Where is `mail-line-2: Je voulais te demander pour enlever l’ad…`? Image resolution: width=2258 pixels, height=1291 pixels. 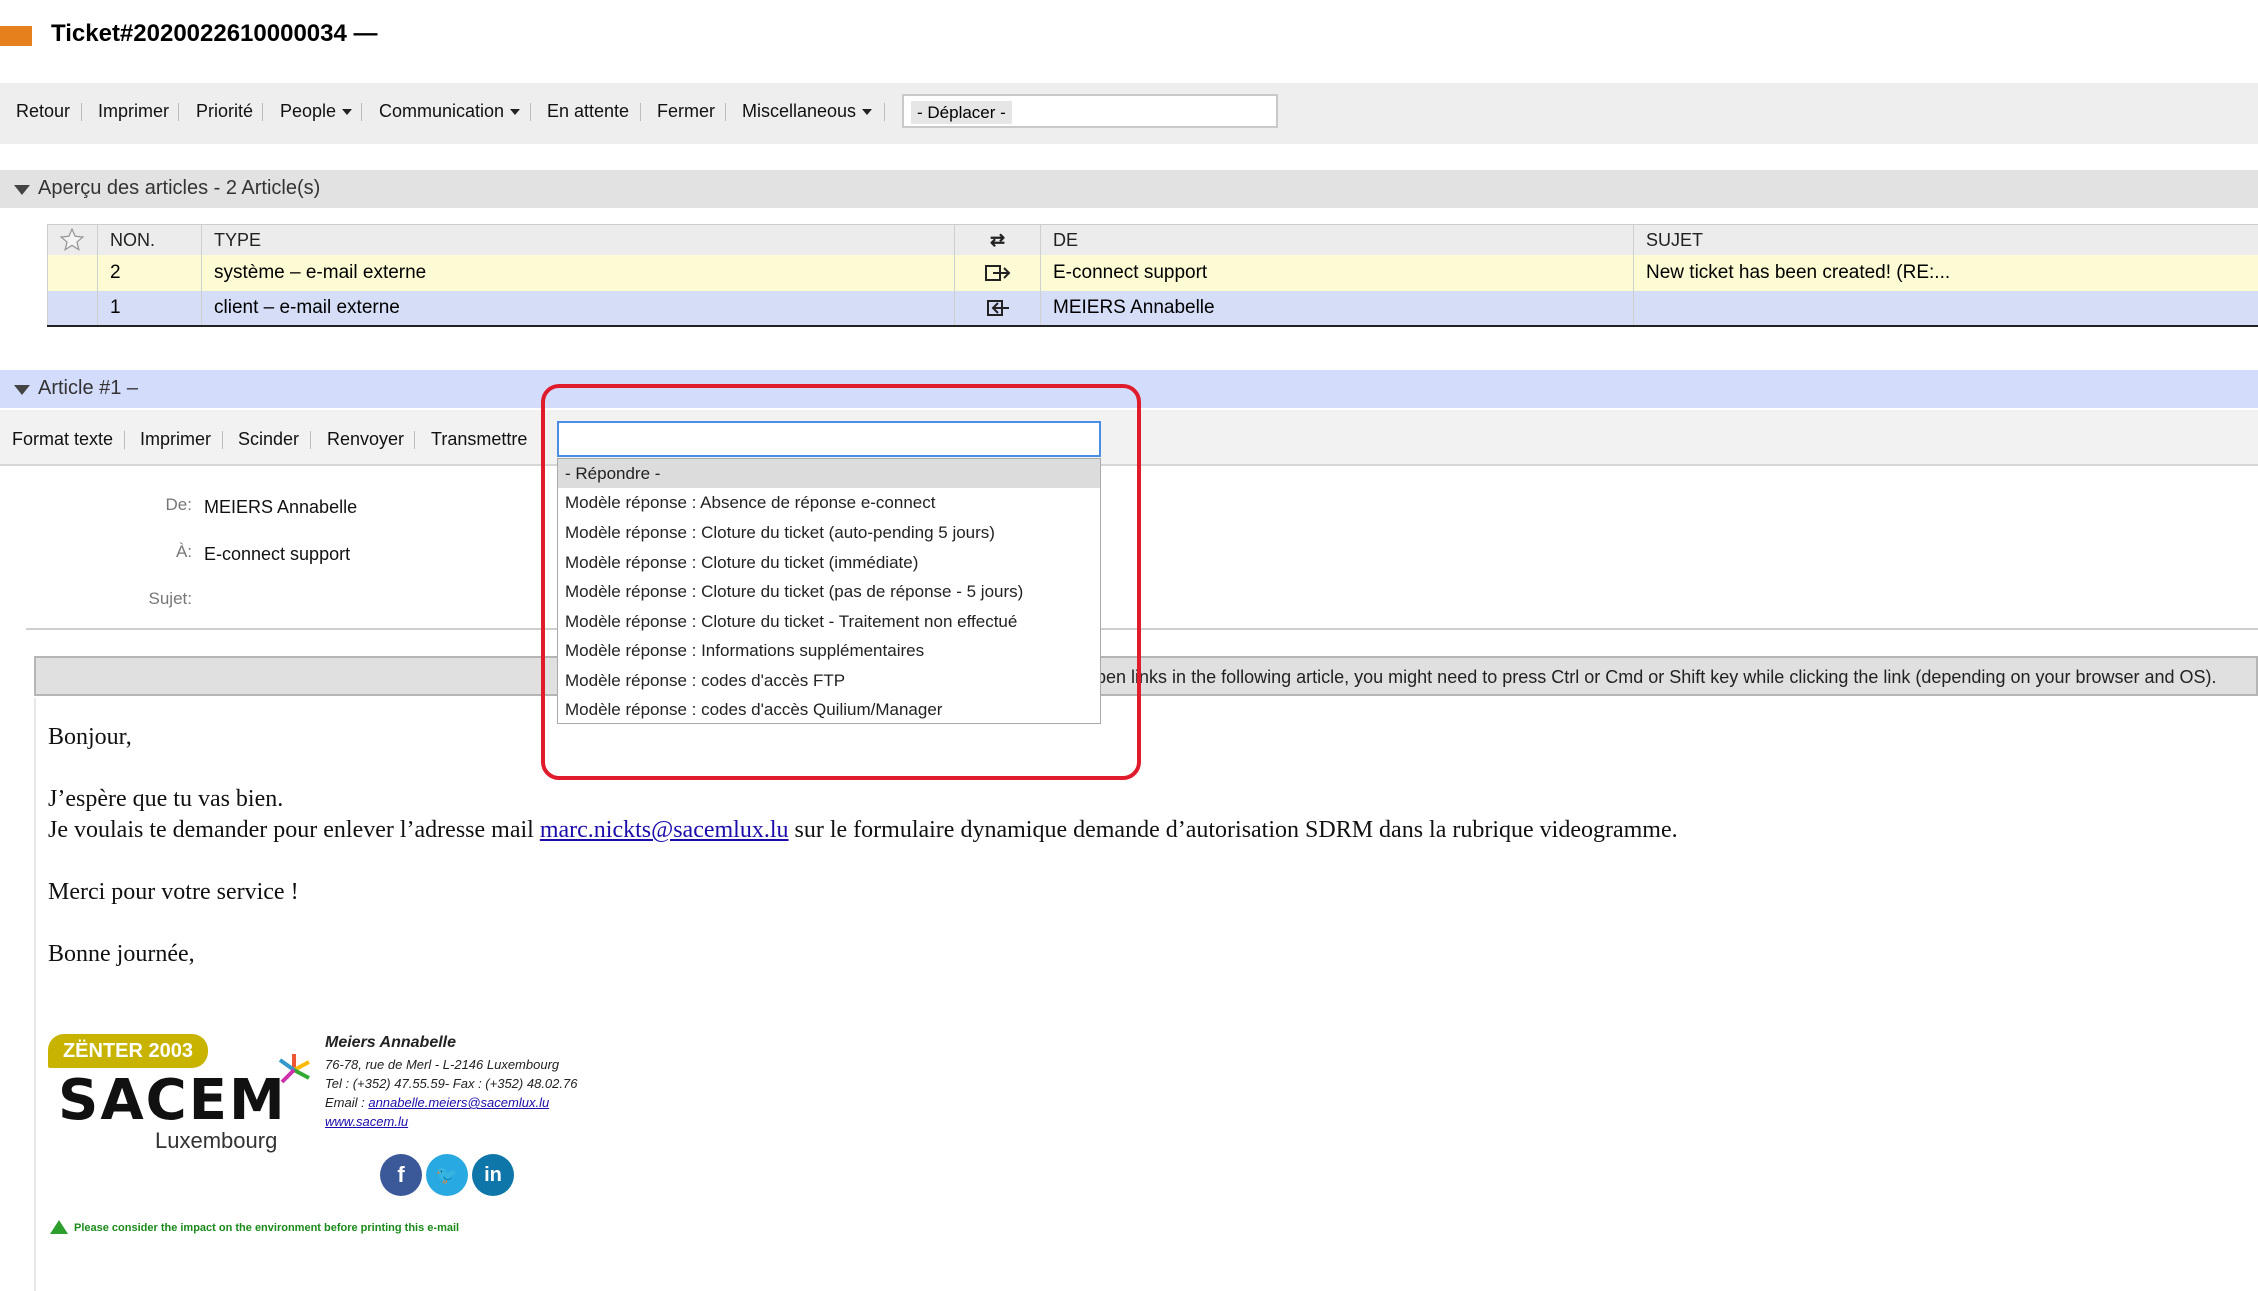 mail-line-2: Je voulais te demander pour enlever l’ad… is located at coordinates (863, 830).